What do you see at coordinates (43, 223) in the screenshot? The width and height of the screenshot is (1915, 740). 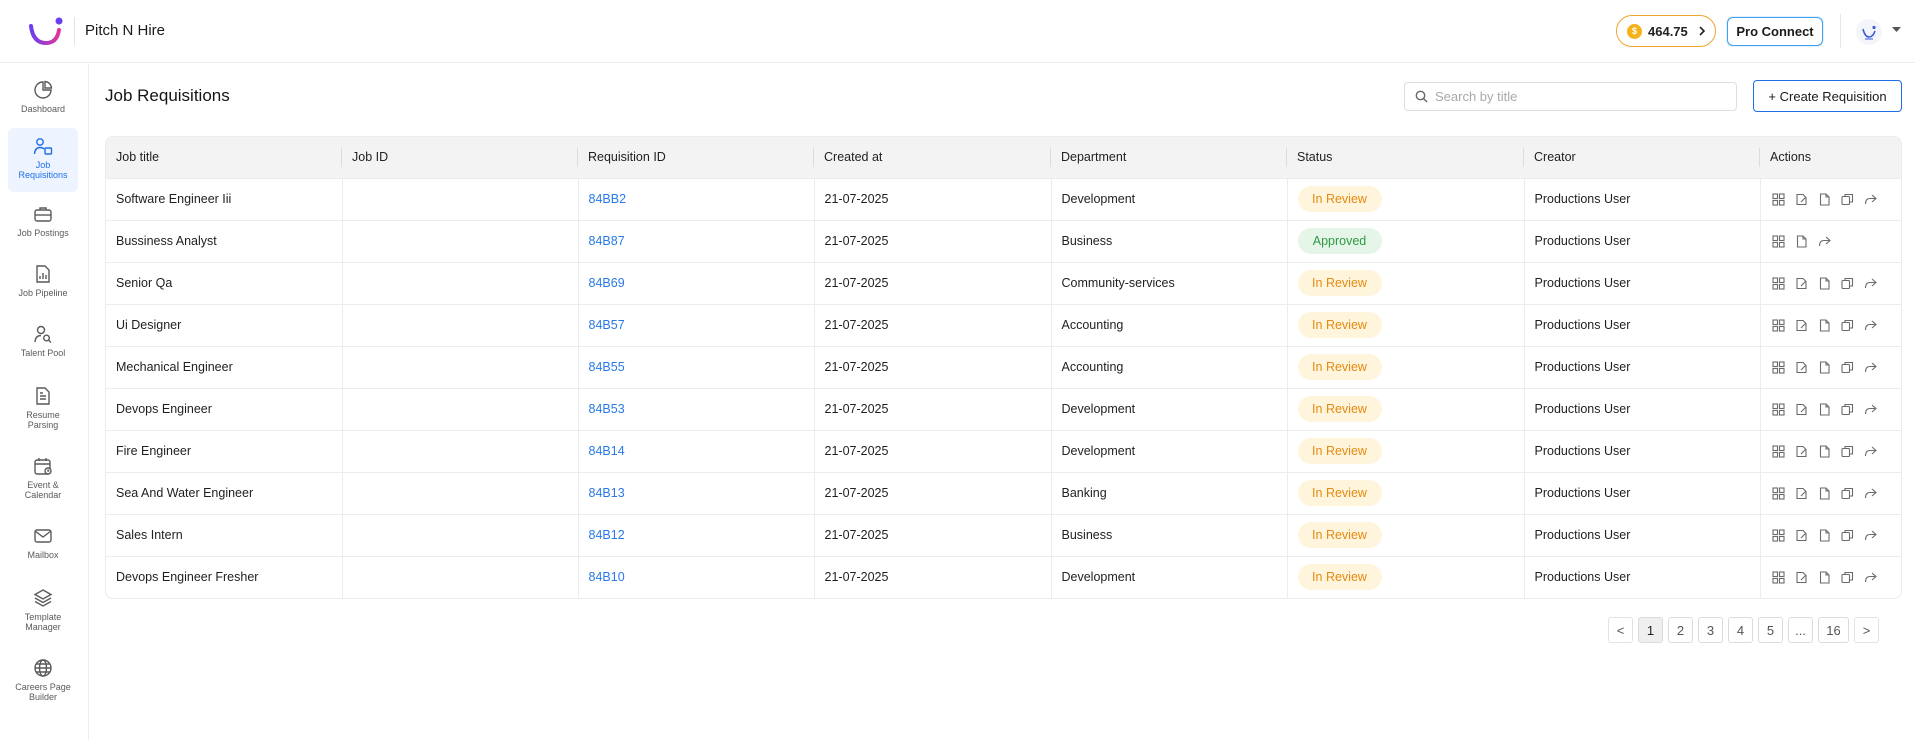 I see `sidebar-item-job-postings: Job Postings` at bounding box center [43, 223].